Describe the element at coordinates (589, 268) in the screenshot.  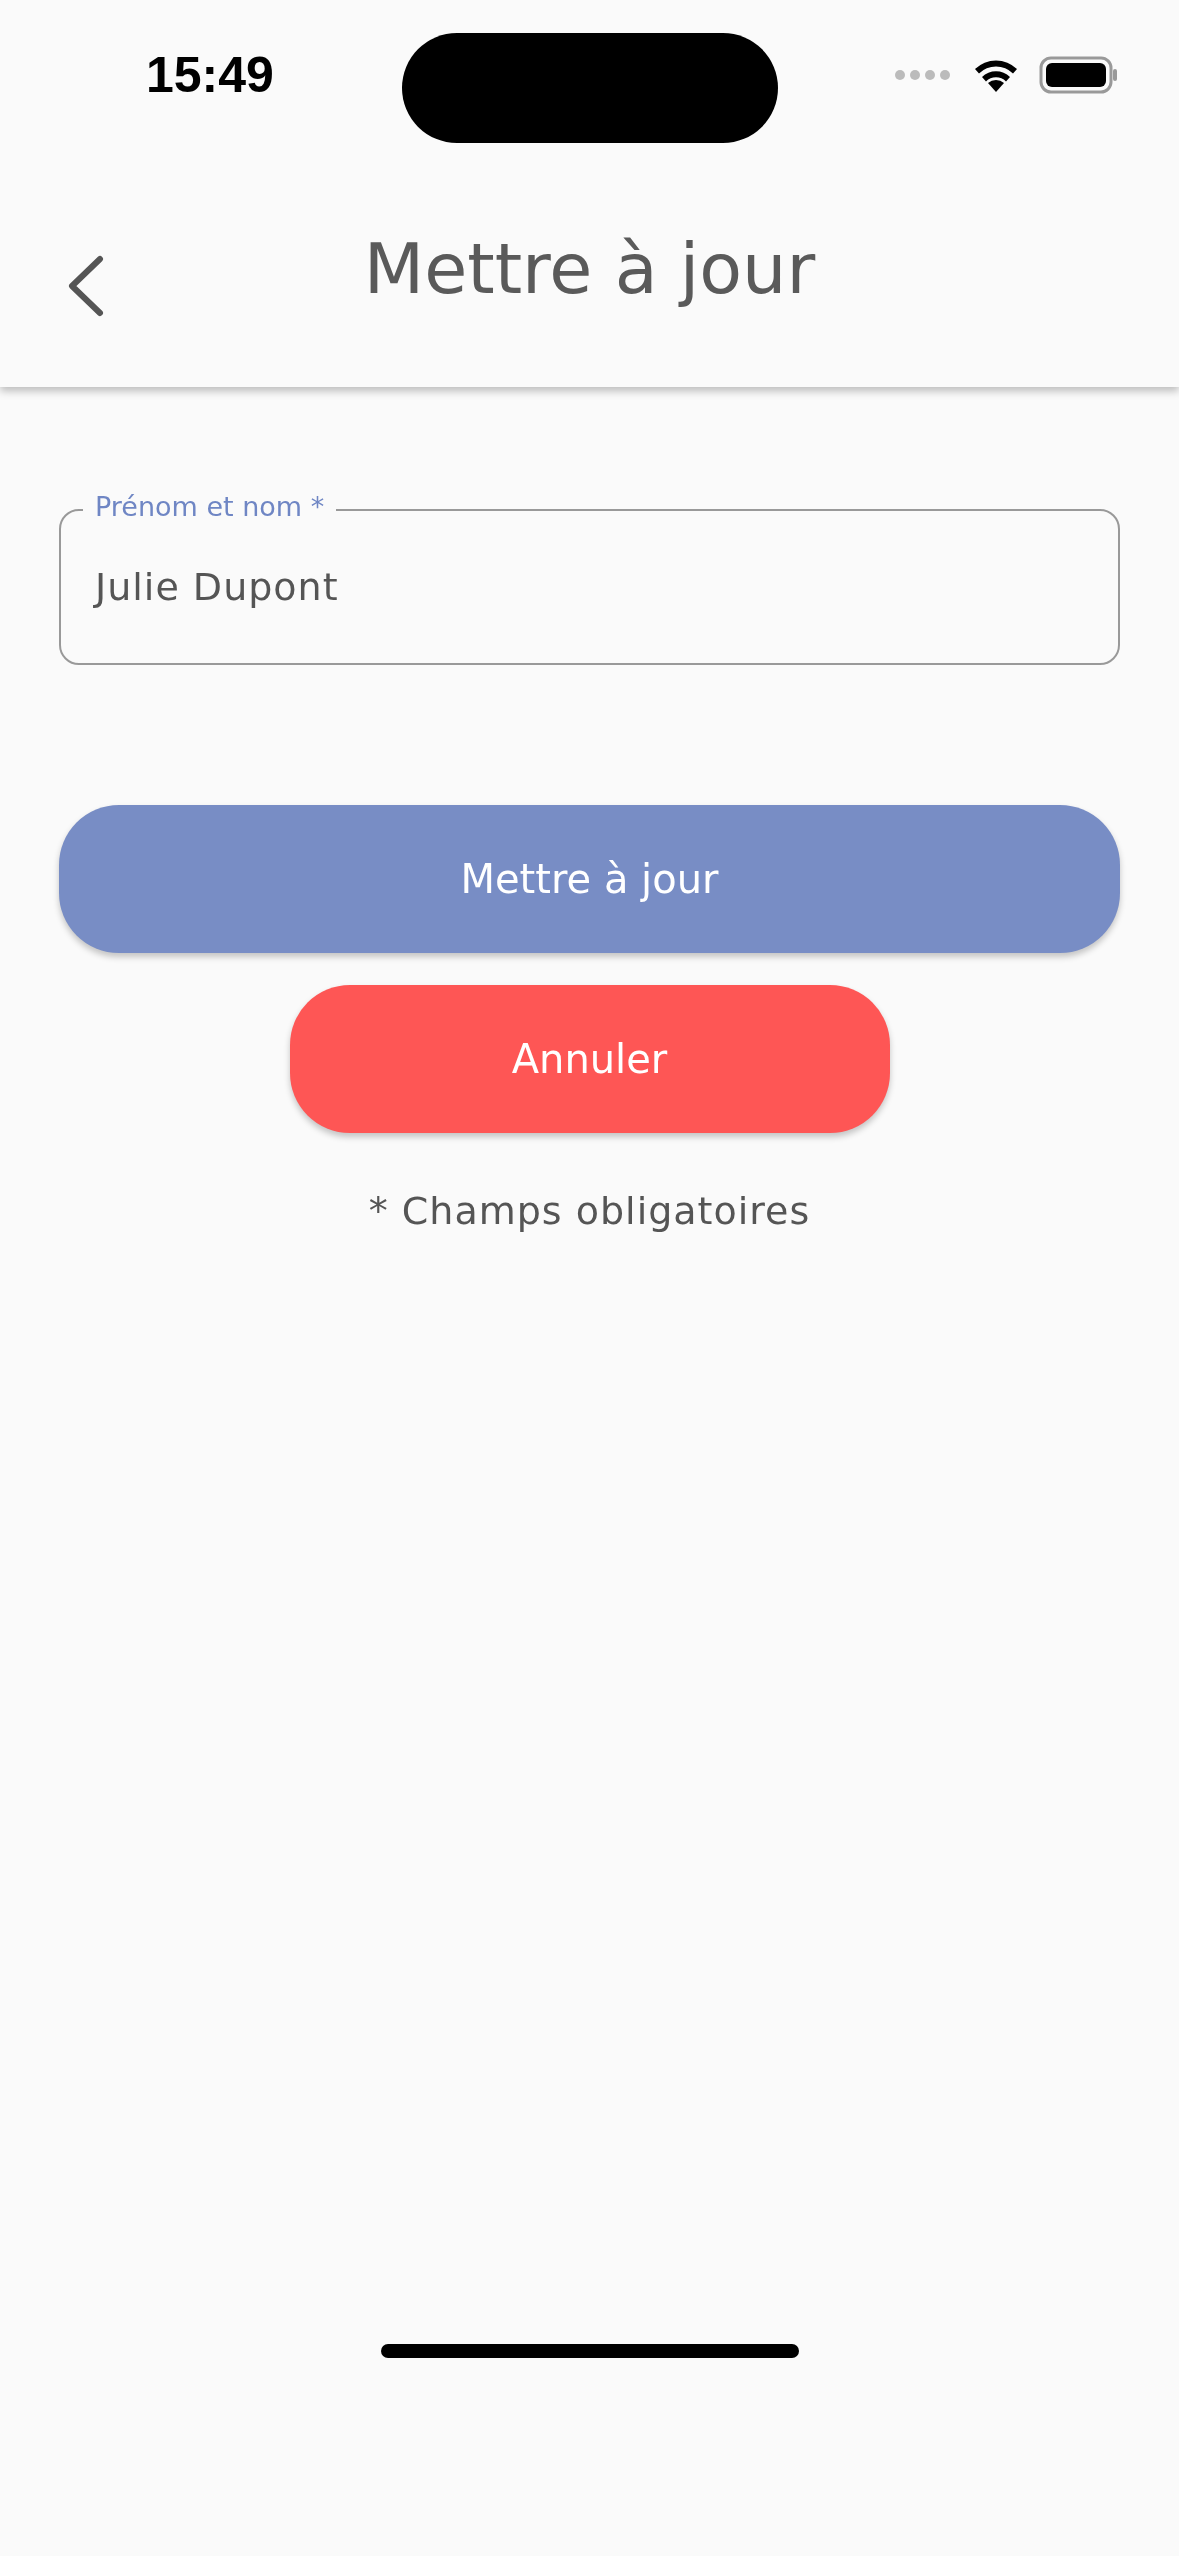
I see `page-title: Mettre à jour` at that location.